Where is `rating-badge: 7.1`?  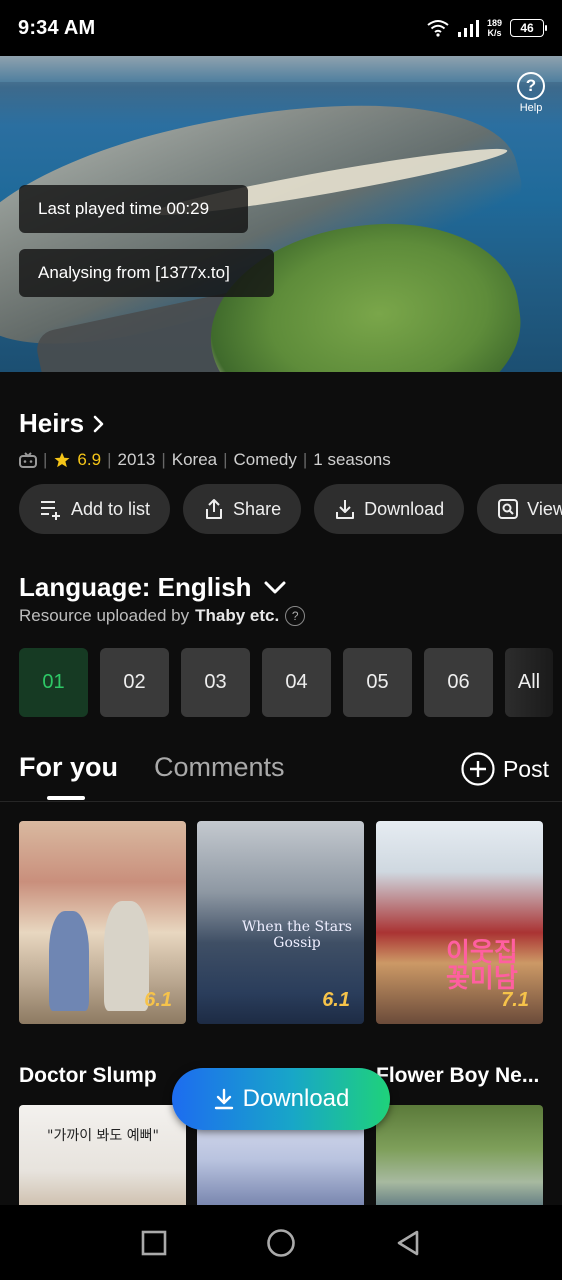
rating-badge: 7.1 is located at coordinates (515, 1000).